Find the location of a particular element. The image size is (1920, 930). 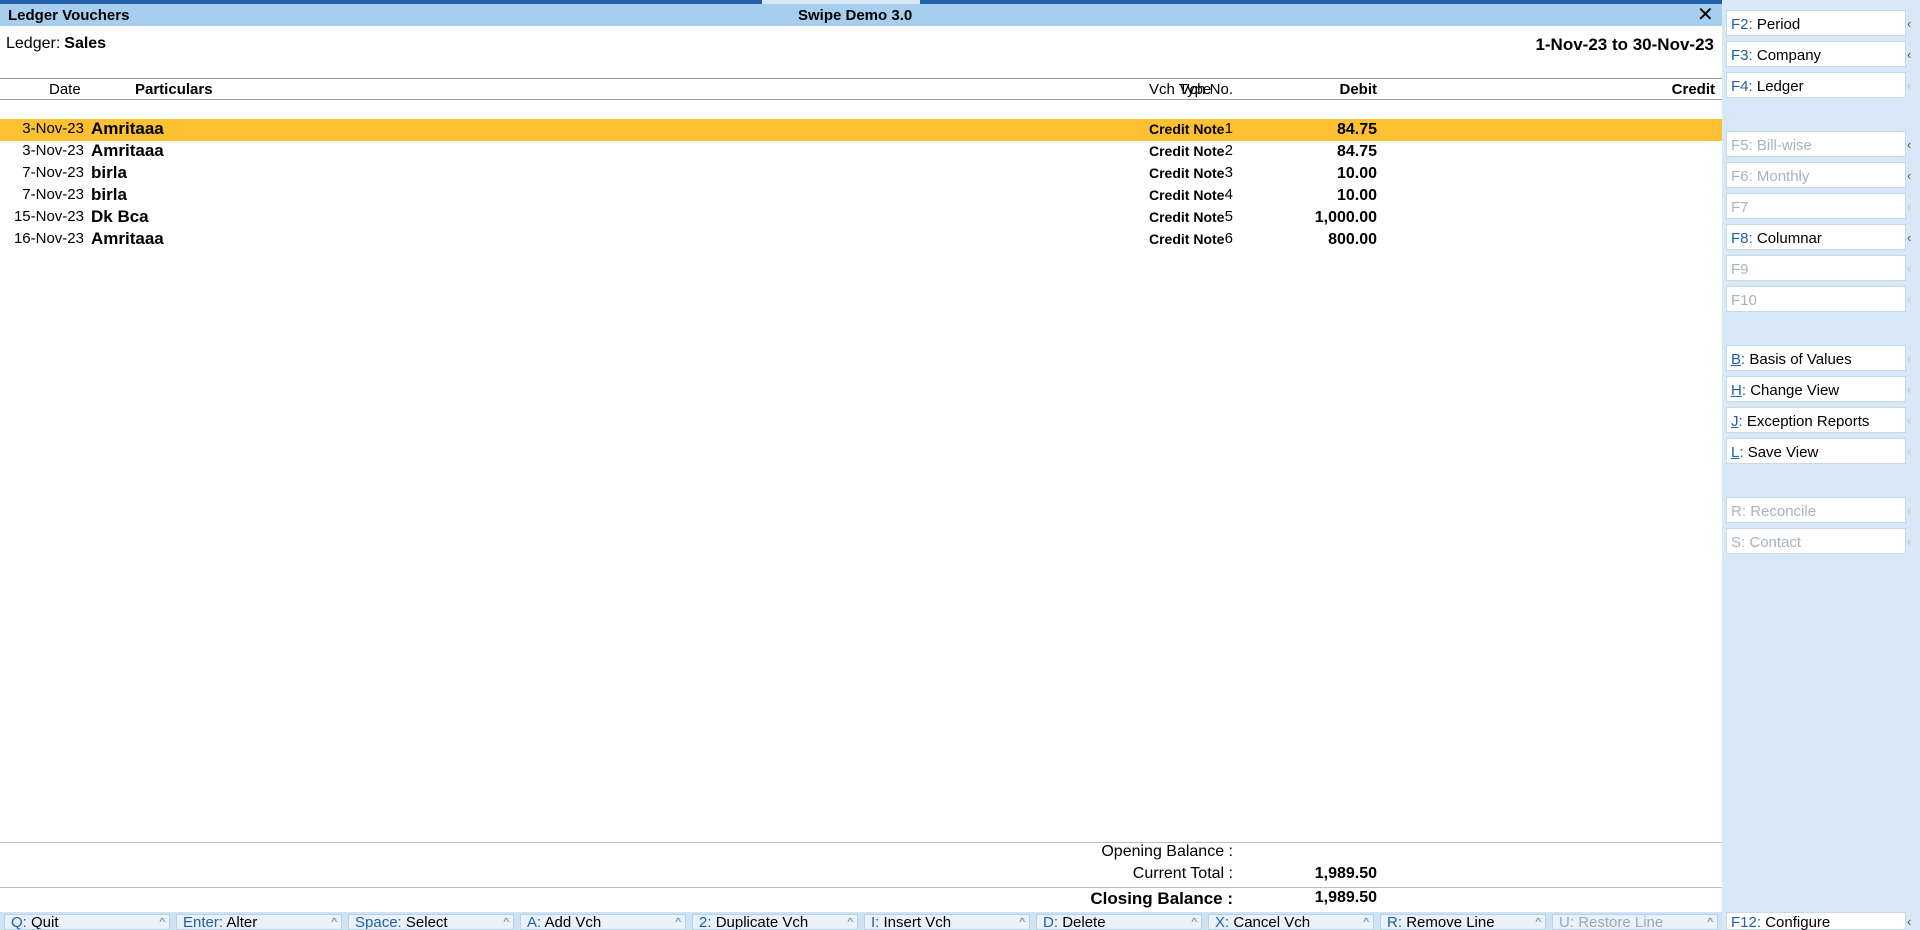

button-label: Select is located at coordinates (426, 922).